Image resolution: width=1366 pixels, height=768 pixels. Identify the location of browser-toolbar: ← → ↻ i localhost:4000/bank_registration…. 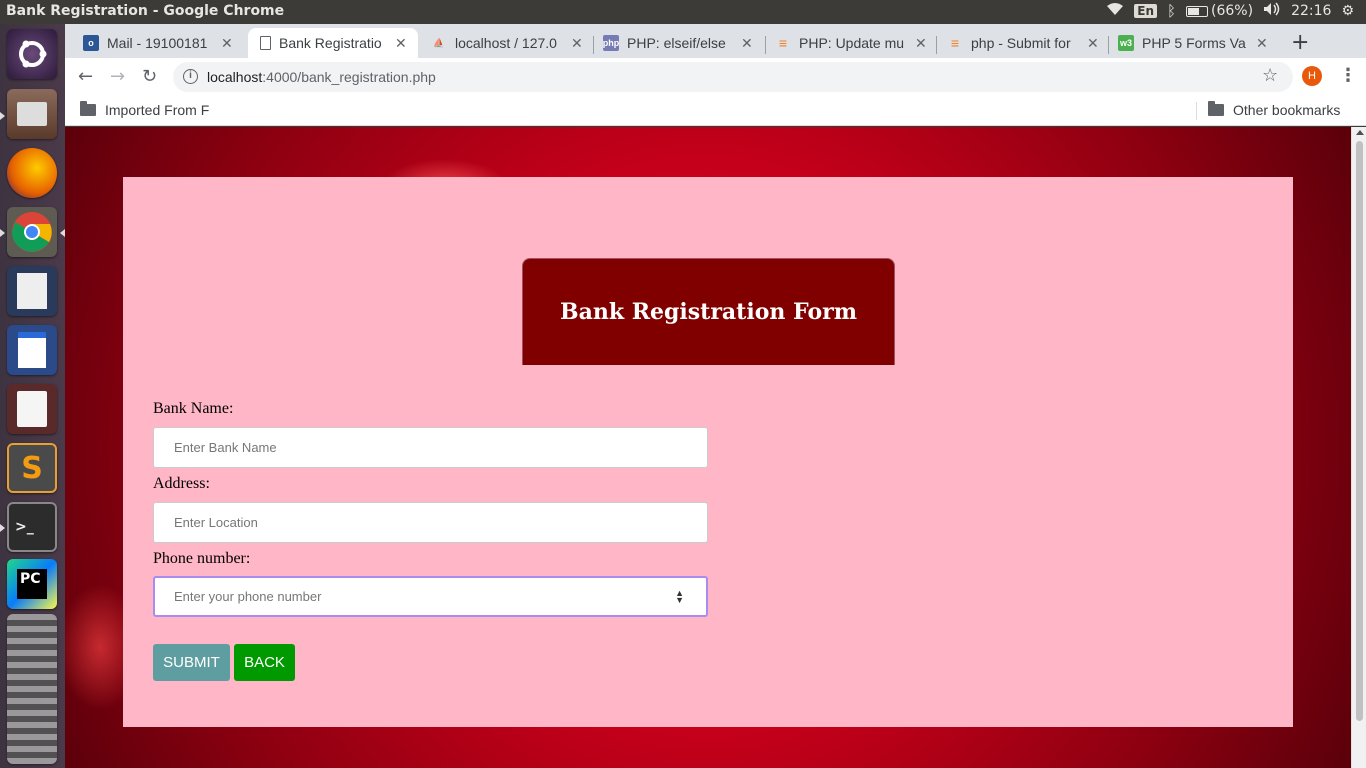
(715, 77).